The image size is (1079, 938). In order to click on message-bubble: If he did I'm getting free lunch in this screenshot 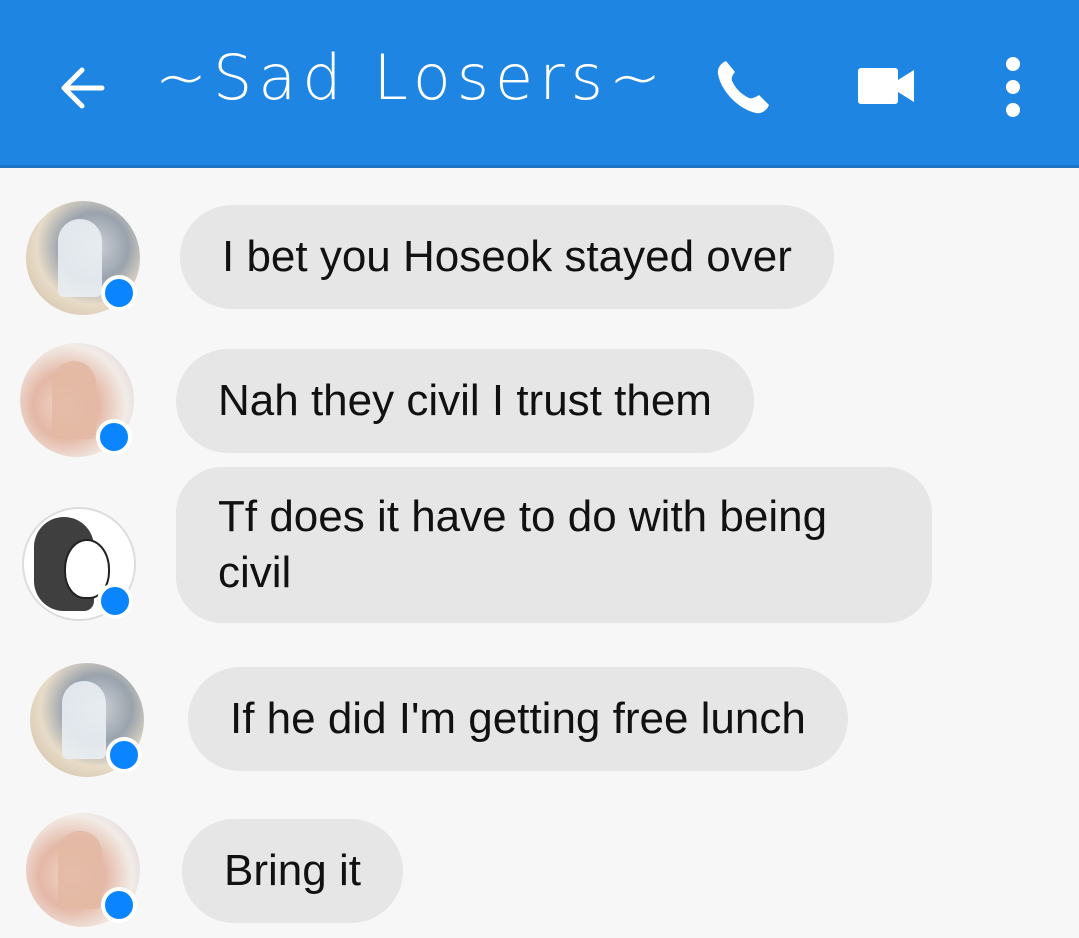, I will do `click(518, 719)`.